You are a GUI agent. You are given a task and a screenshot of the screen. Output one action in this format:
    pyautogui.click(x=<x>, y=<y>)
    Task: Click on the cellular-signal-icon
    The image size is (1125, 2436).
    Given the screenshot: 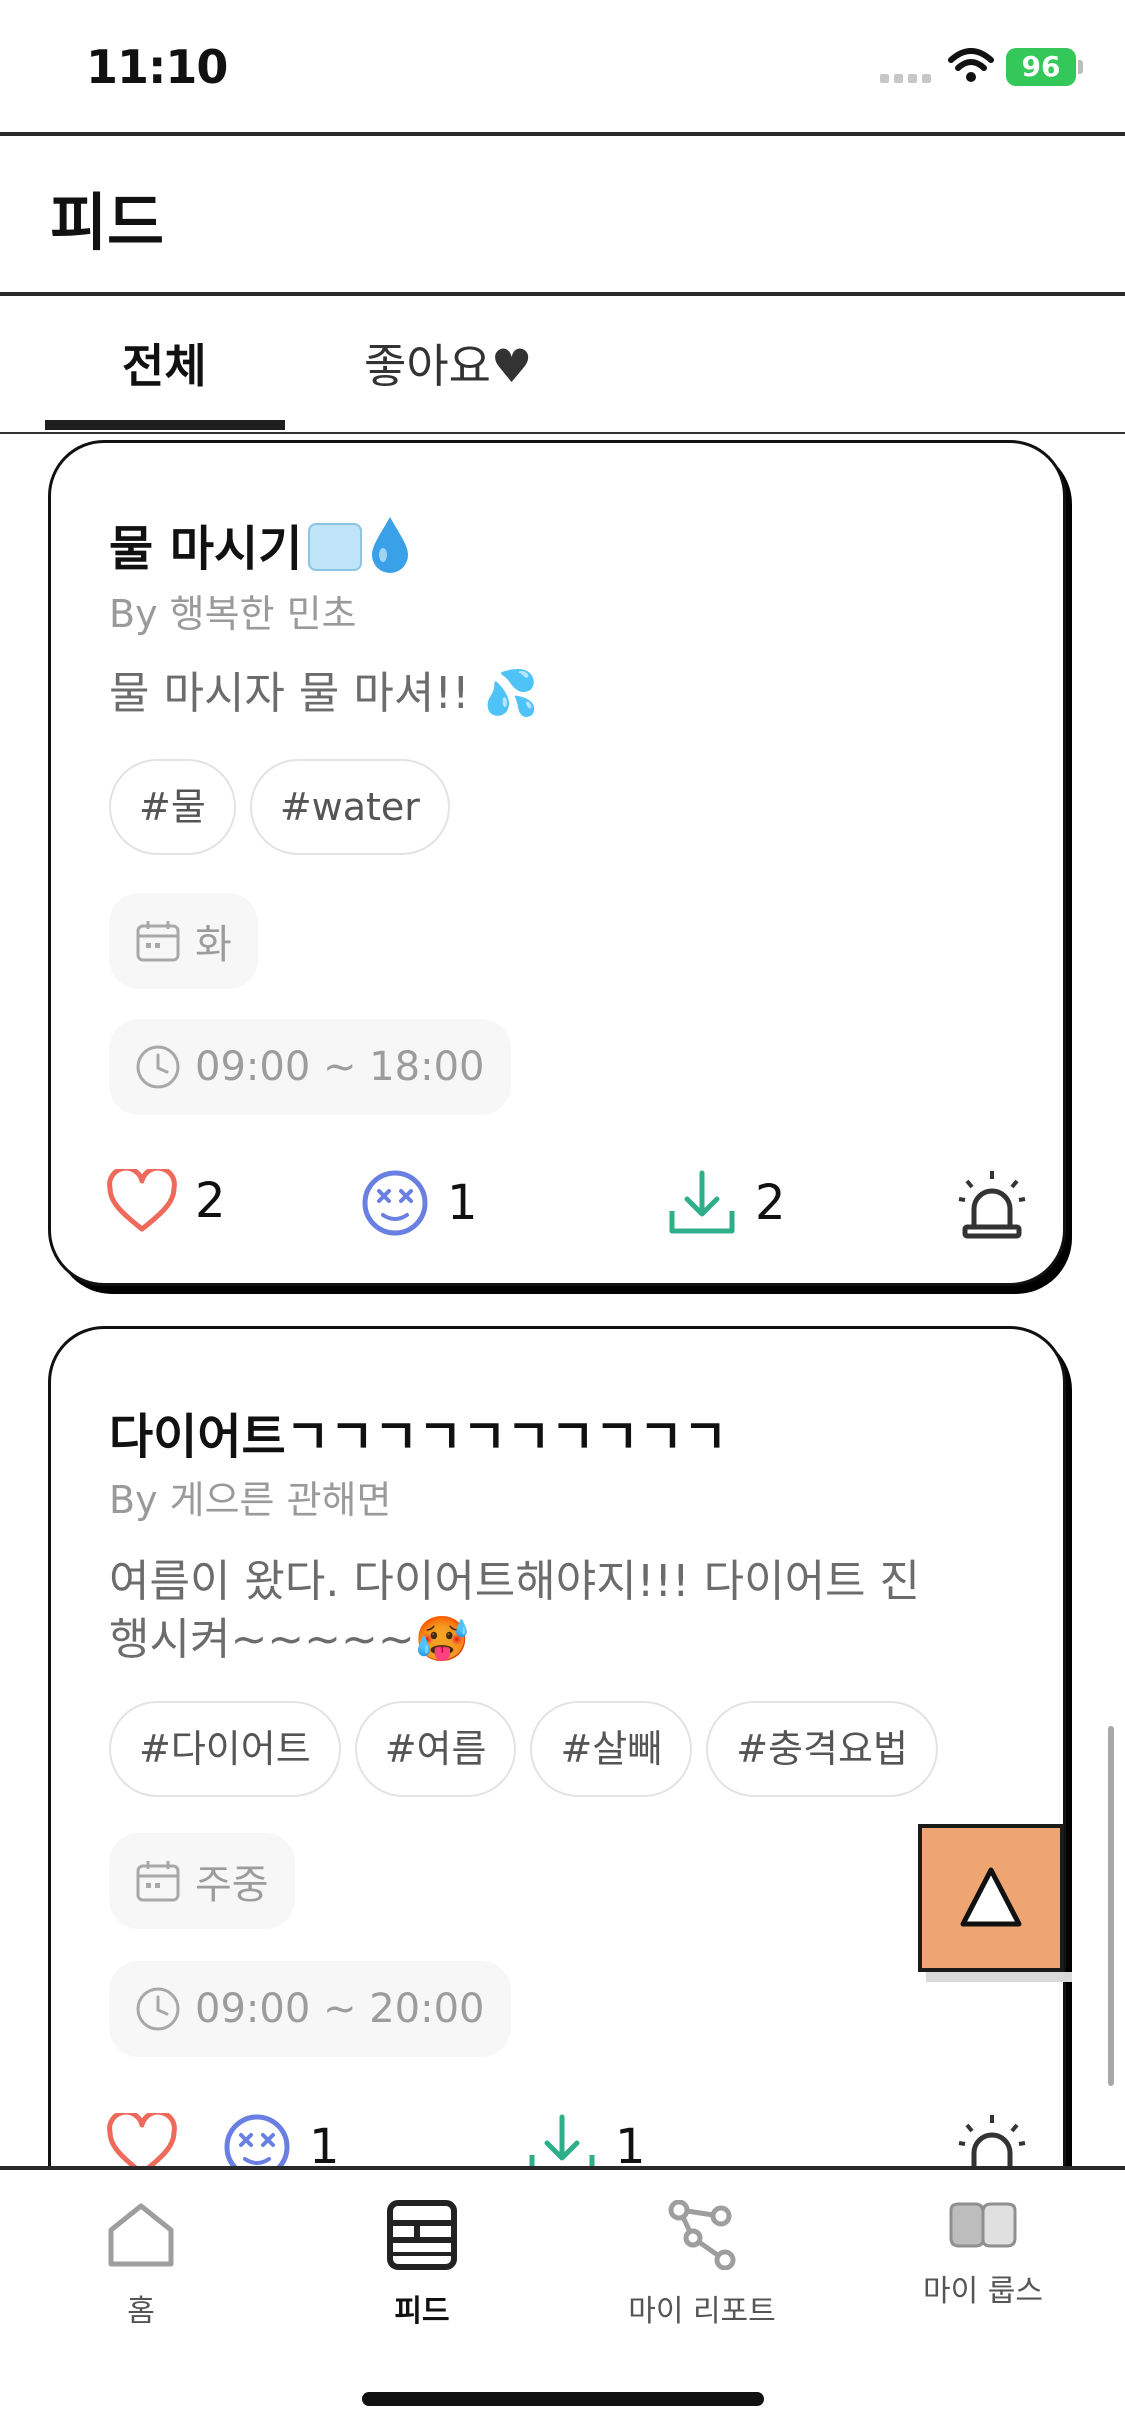 What is the action you would take?
    pyautogui.click(x=907, y=79)
    